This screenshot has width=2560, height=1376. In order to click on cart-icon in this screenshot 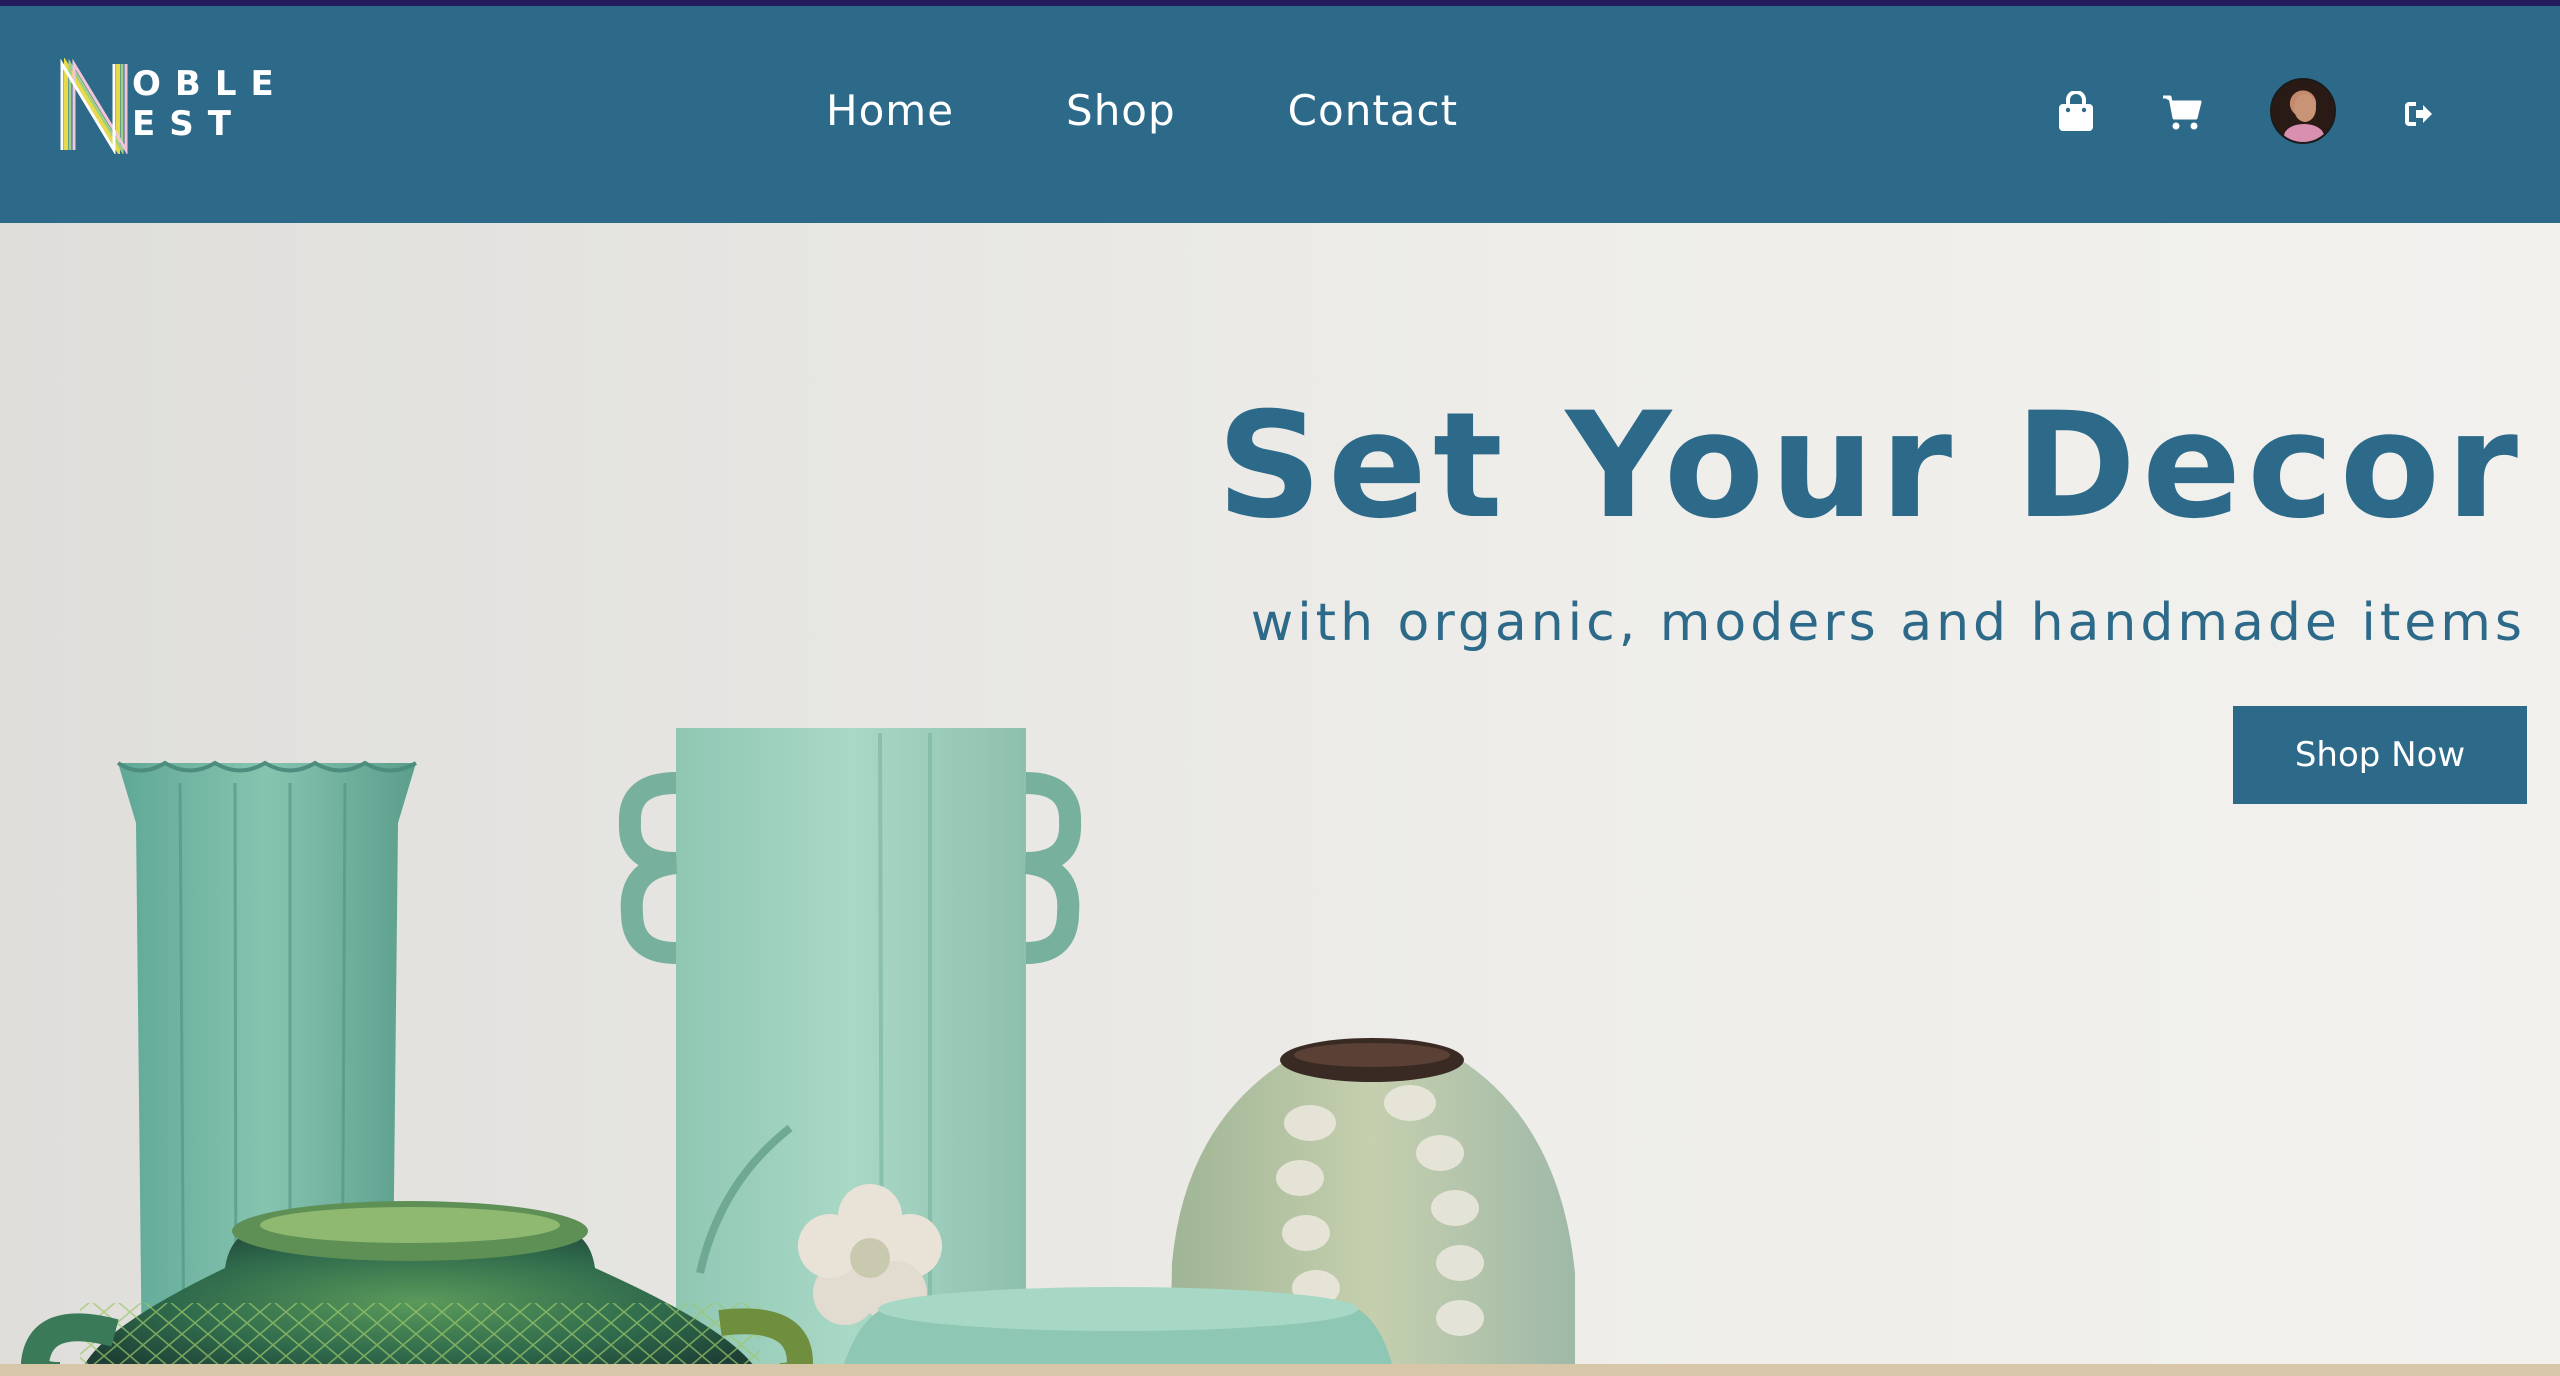, I will do `click(2182, 112)`.